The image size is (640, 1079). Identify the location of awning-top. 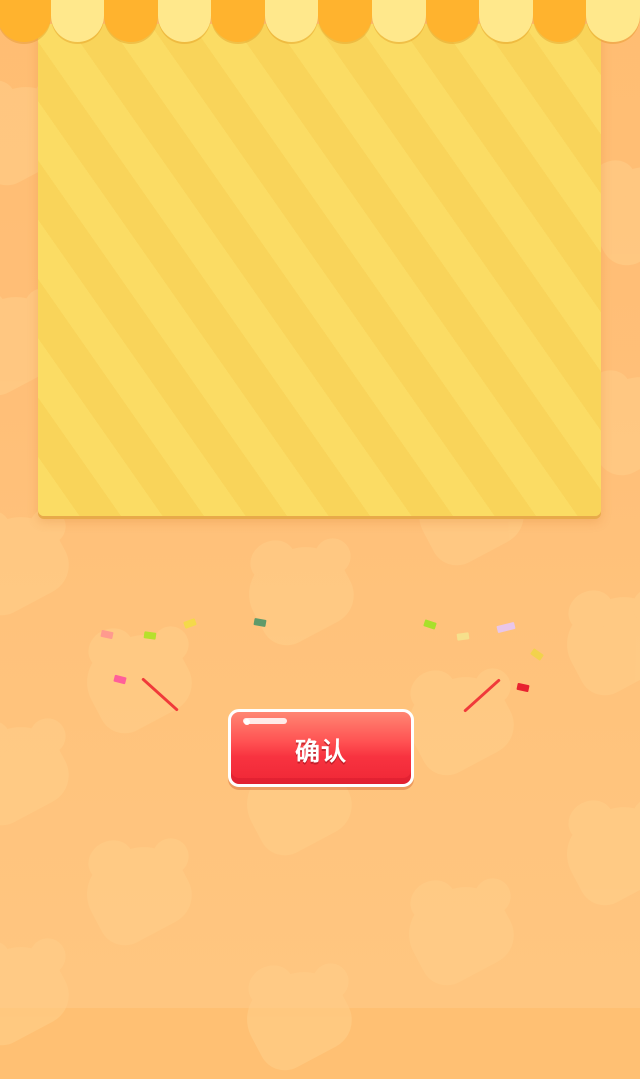
(320, 22).